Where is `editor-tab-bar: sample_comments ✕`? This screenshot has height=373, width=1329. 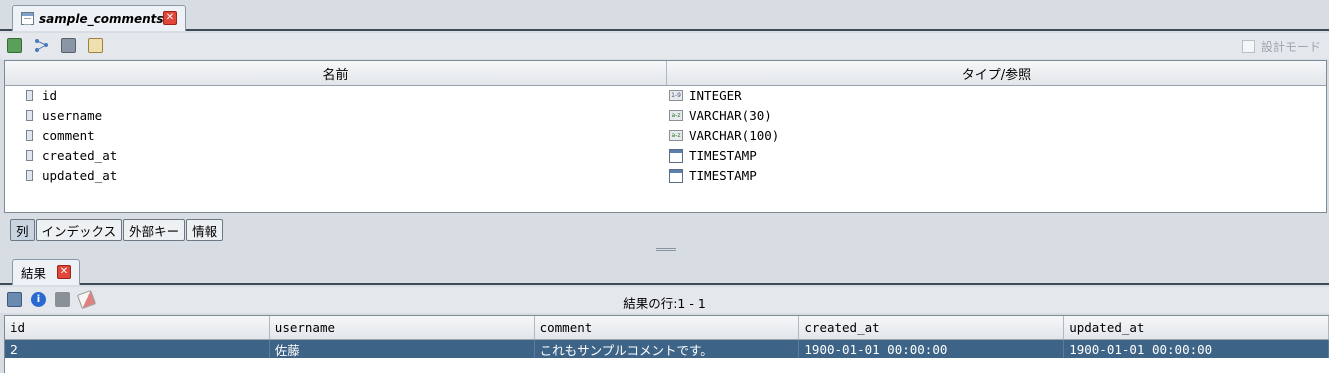
editor-tab-bar: sample_comments ✕ is located at coordinates (664, 15).